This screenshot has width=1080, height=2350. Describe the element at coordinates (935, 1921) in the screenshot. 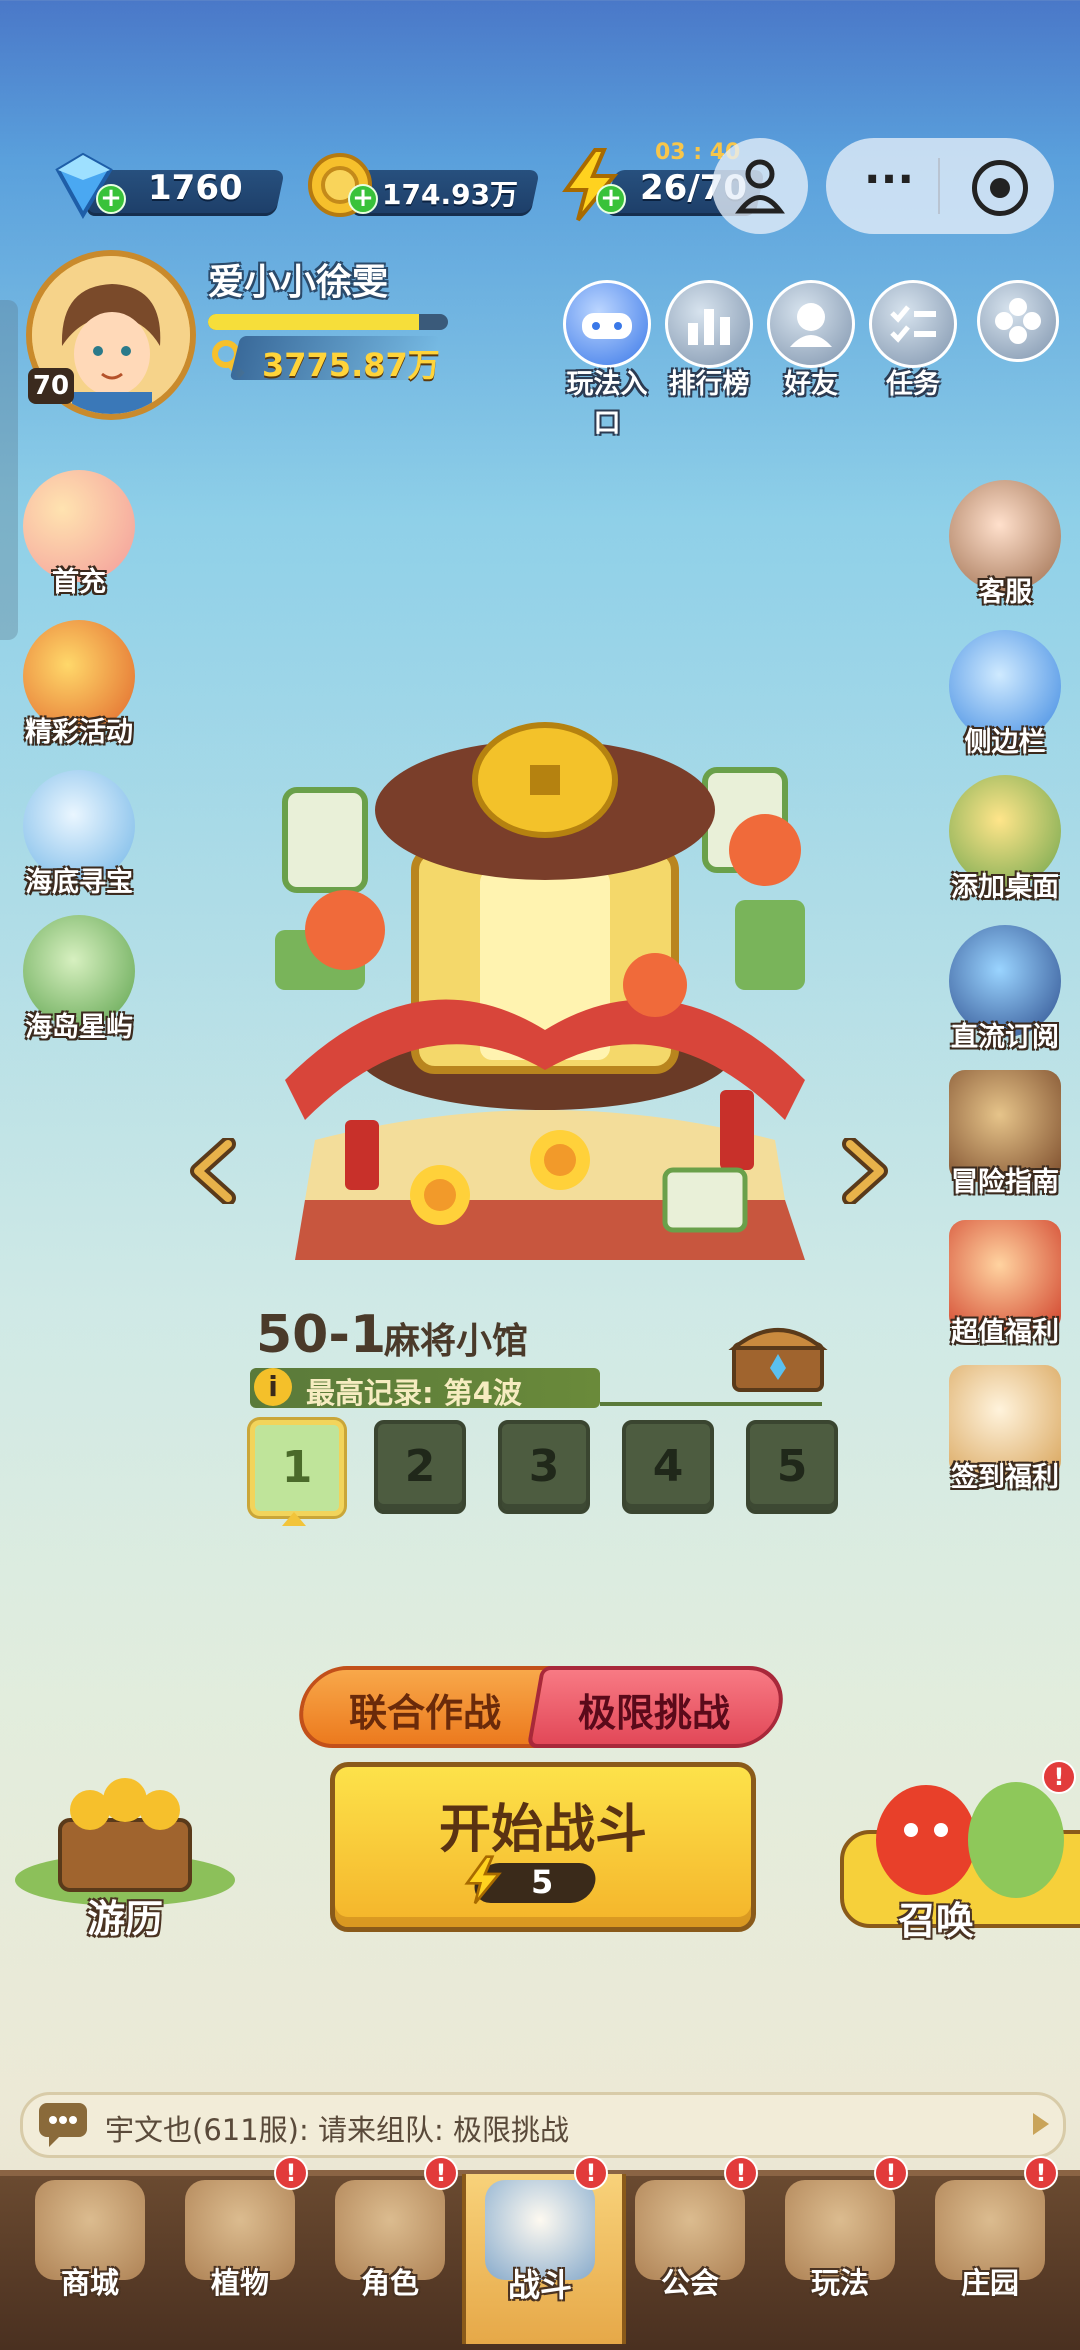

I see `summon-label: 召唤` at that location.